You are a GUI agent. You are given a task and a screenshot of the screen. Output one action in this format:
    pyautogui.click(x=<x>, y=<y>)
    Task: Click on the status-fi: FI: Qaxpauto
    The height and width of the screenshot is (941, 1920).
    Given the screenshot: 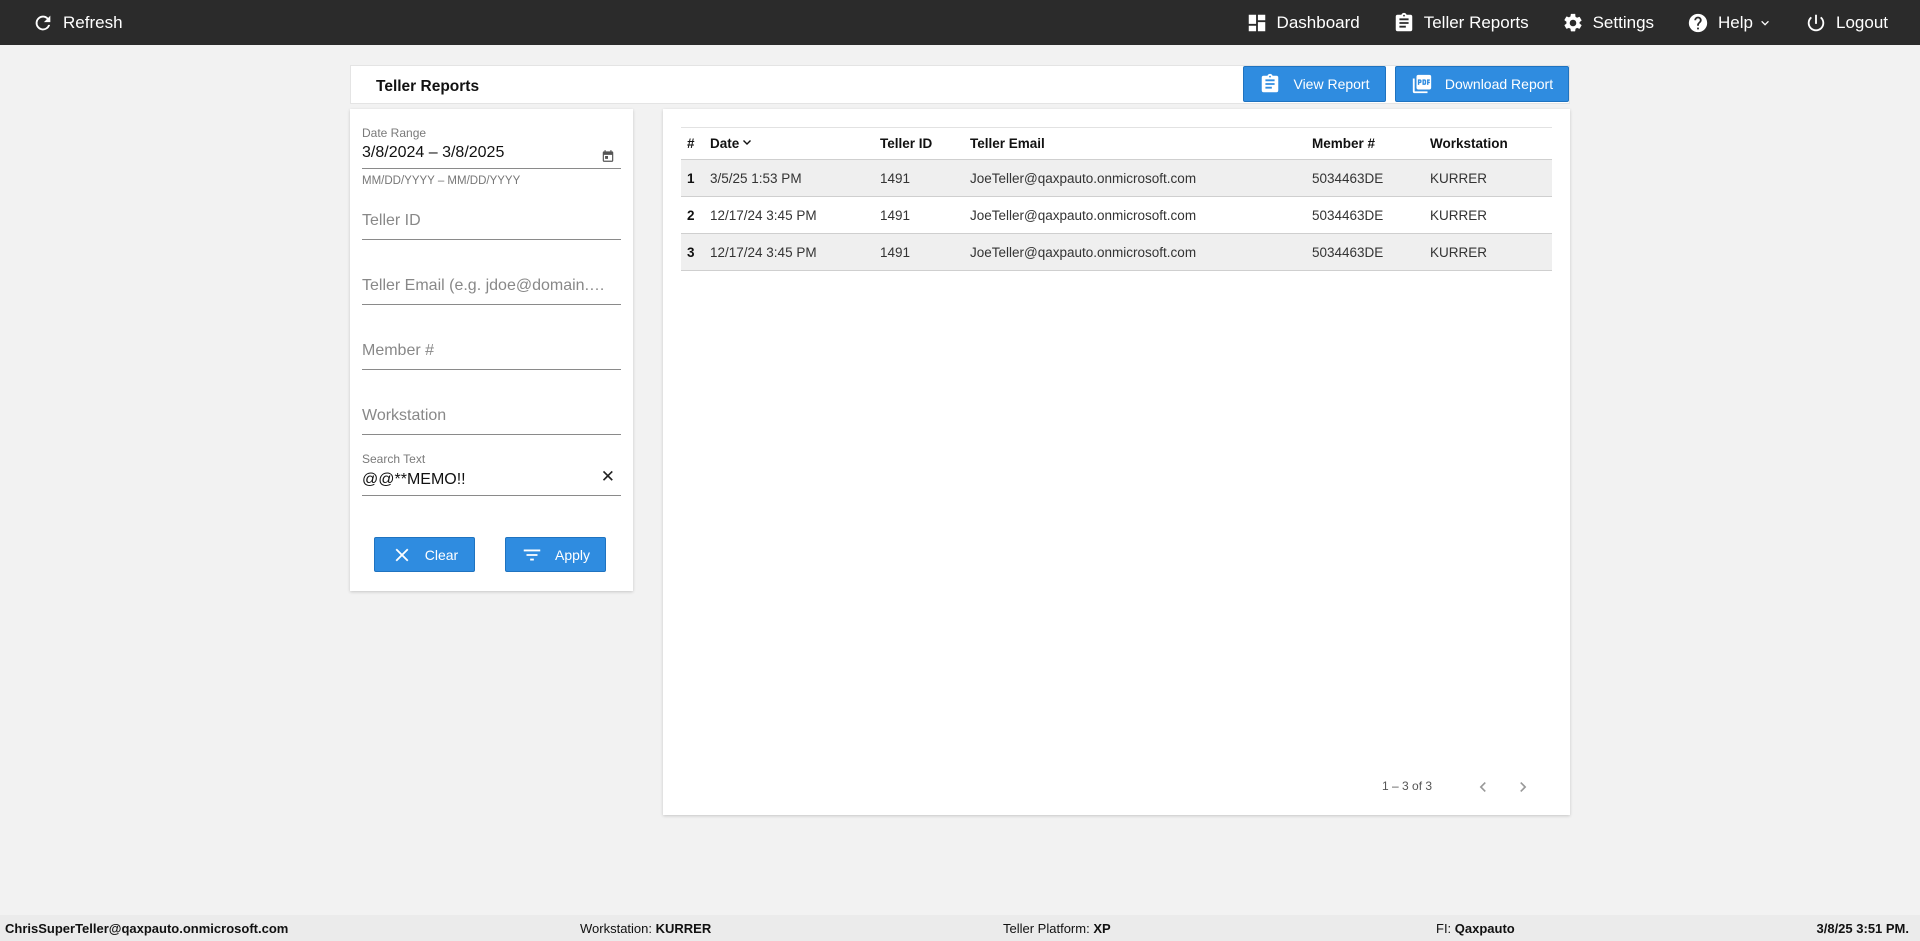 What is the action you would take?
    pyautogui.click(x=1475, y=928)
    